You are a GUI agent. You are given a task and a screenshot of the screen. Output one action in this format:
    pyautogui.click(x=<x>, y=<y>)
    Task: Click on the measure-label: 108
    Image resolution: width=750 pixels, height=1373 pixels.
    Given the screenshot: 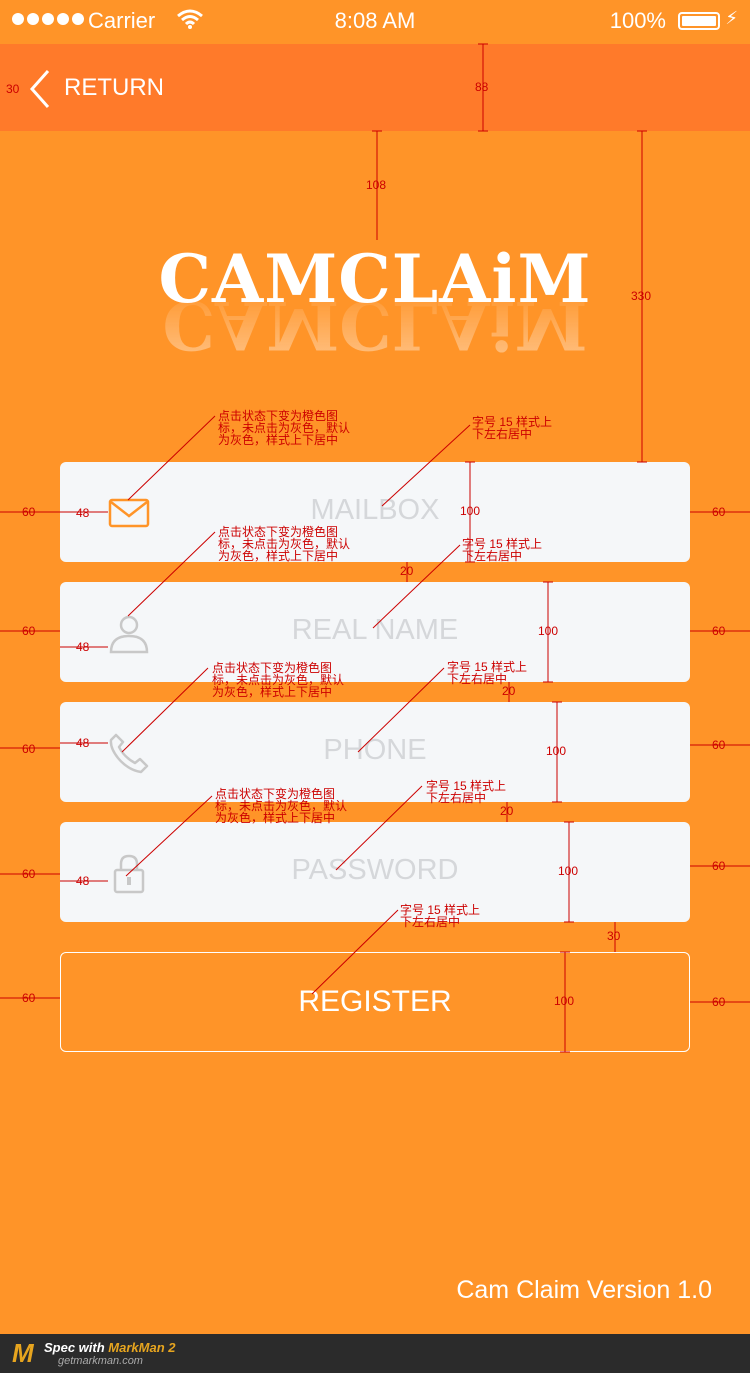 What is the action you would take?
    pyautogui.click(x=376, y=185)
    